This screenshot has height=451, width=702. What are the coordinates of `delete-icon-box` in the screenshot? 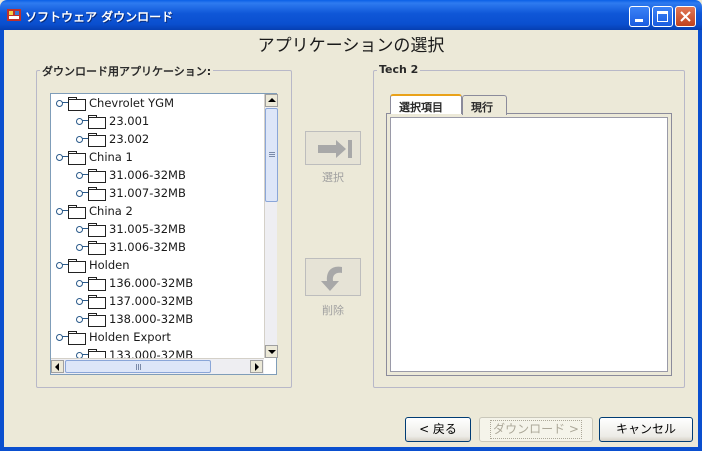 It's located at (333, 277).